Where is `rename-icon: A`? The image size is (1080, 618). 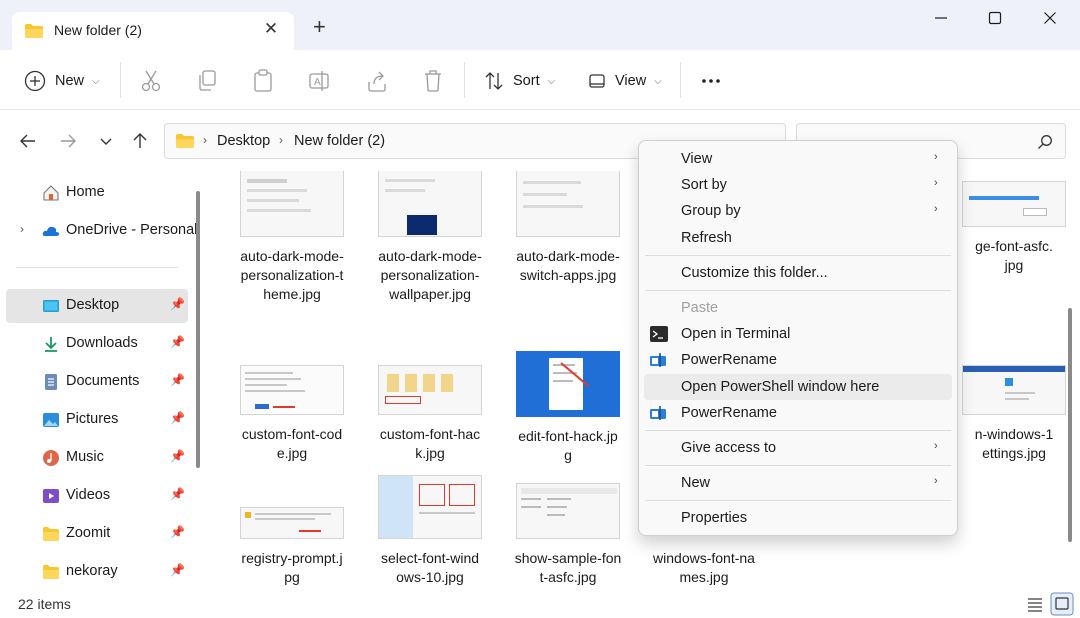
rename-icon: A is located at coordinates (319, 81).